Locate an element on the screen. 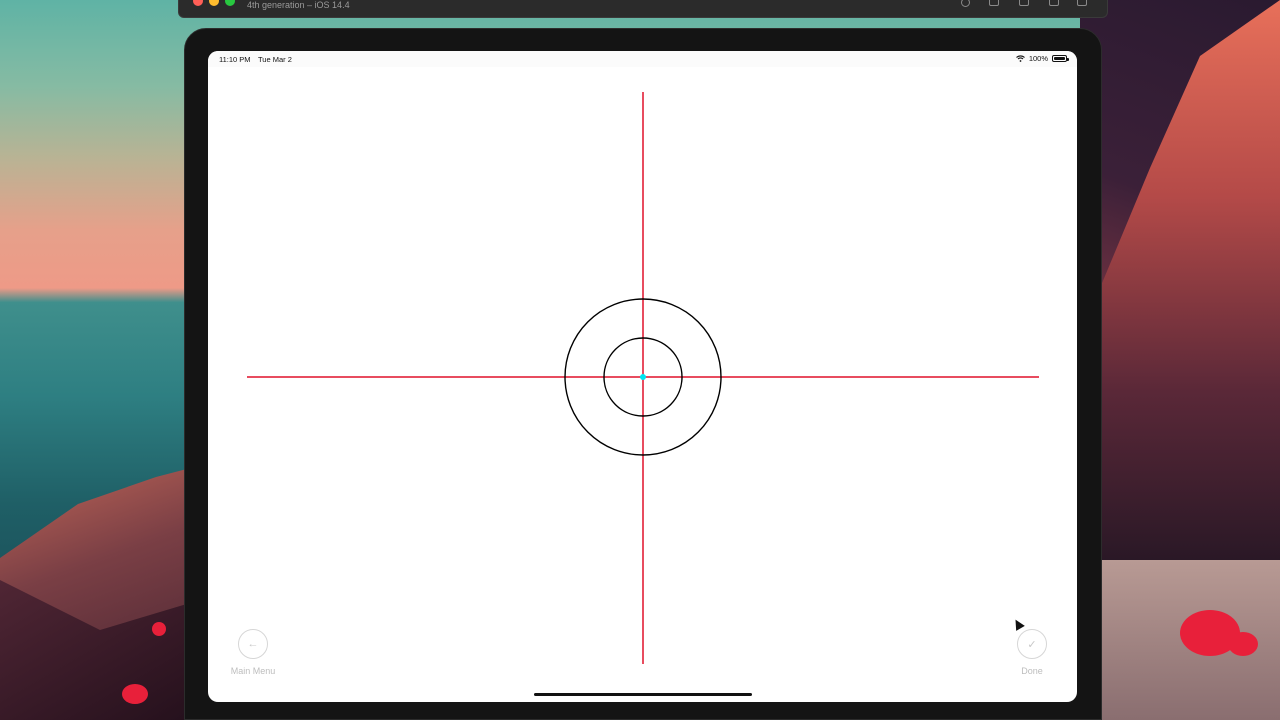 This screenshot has width=1280, height=720. home-indicator is located at coordinates (643, 694).